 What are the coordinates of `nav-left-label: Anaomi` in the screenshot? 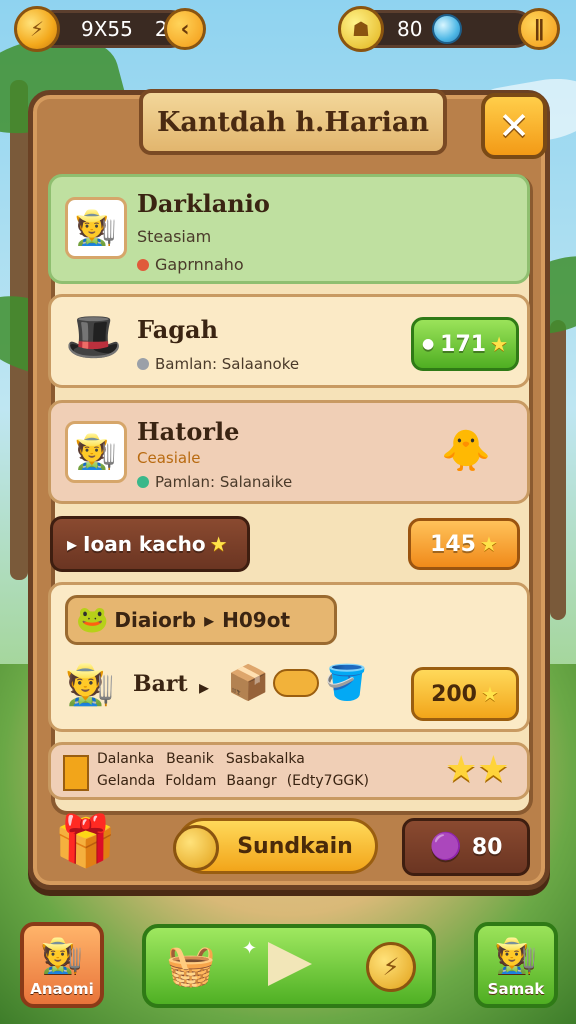 It's located at (62, 989).